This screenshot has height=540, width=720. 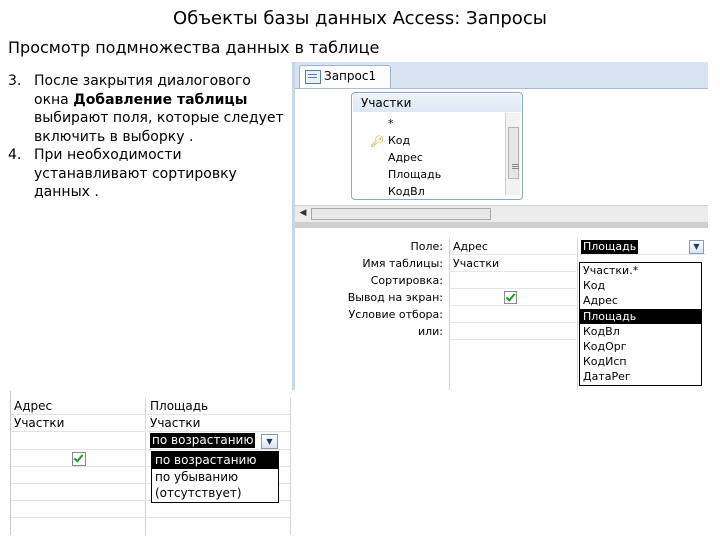 I want to click on field-item: Адрес, so click(x=402, y=157).